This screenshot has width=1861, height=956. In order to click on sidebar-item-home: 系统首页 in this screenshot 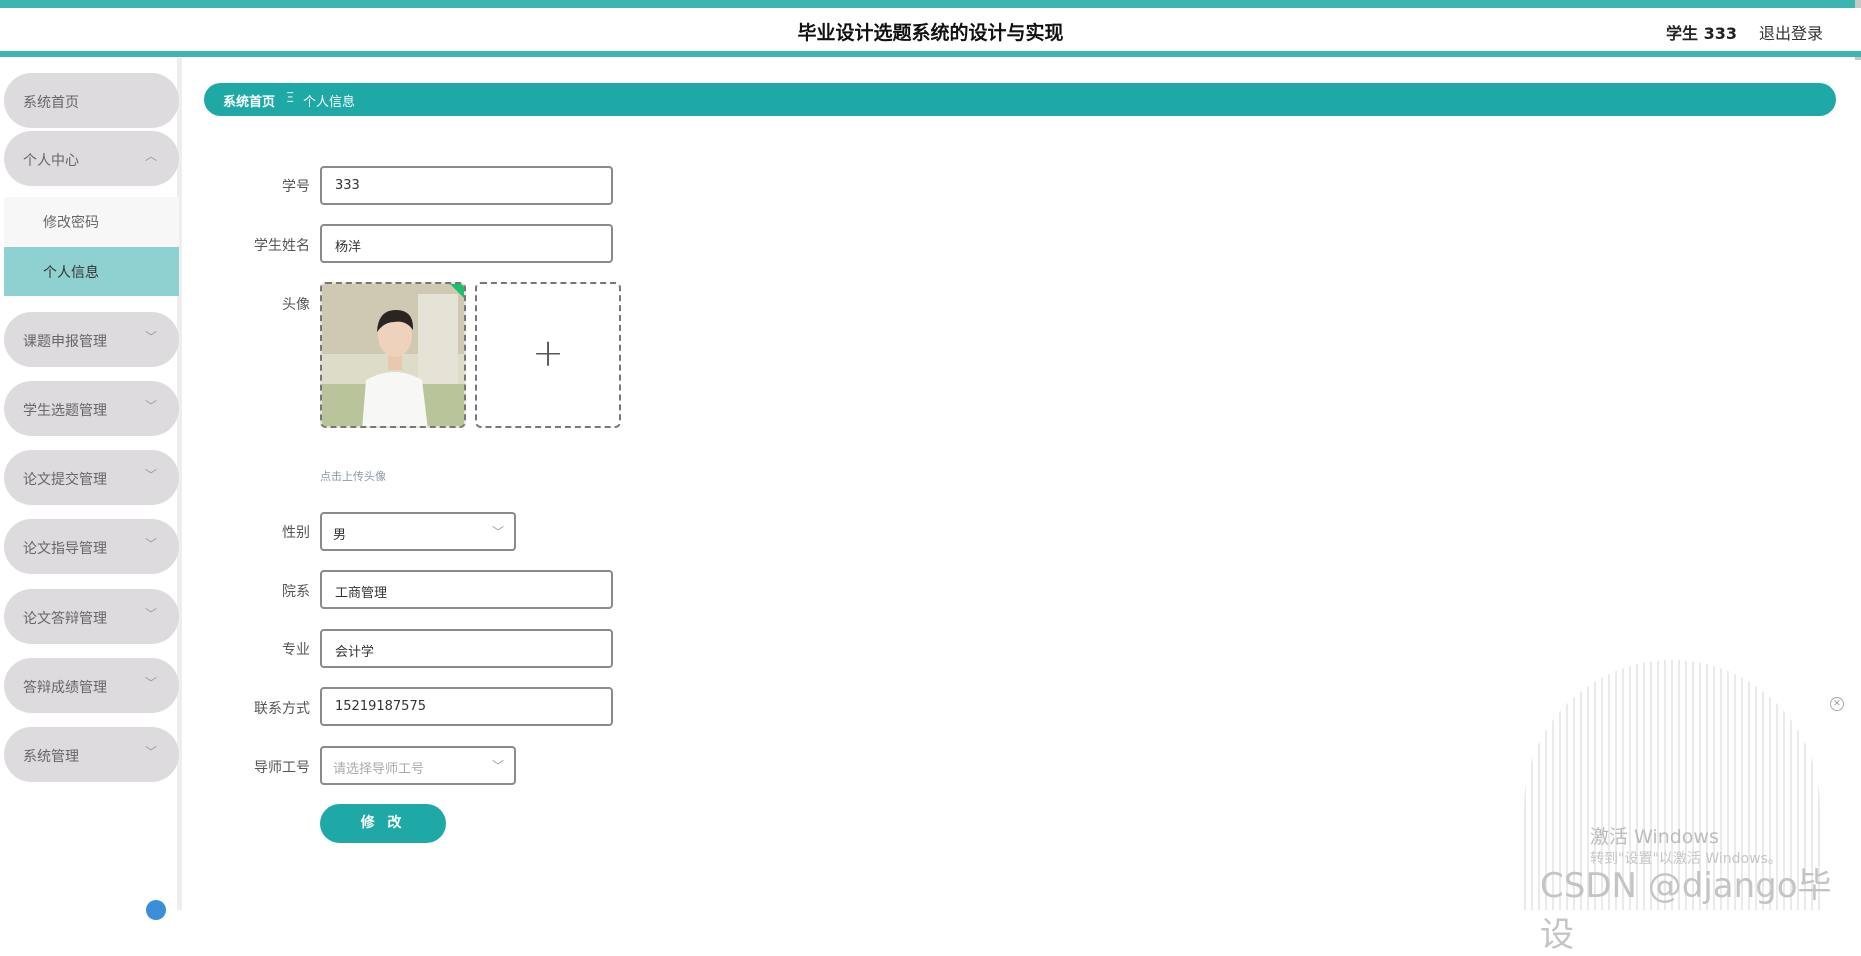, I will do `click(91, 100)`.